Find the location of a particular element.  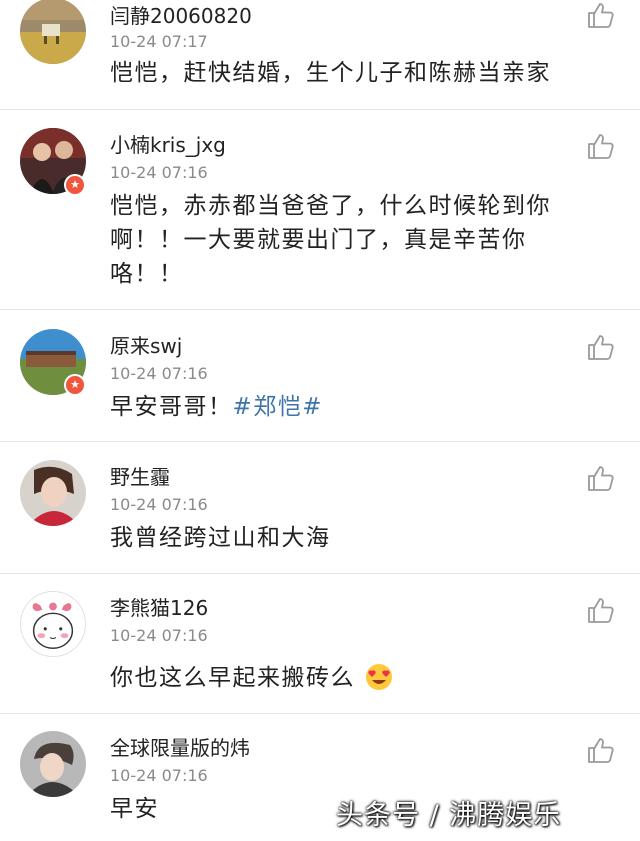

timestamp: 10-24 07:17 is located at coordinates (159, 41).